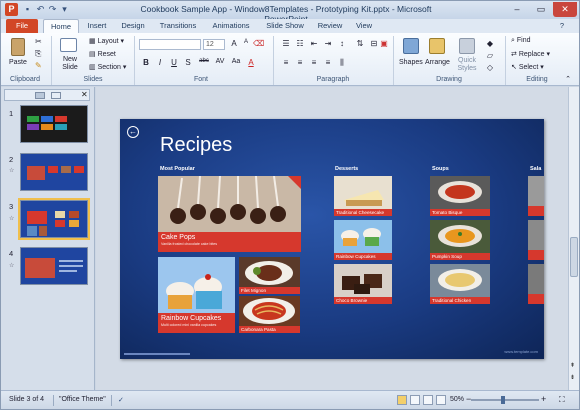 Image resolution: width=580 pixels, height=410 pixels. Describe the element at coordinates (258, 43) in the screenshot. I see `clear-format-icon: ⌫` at that location.